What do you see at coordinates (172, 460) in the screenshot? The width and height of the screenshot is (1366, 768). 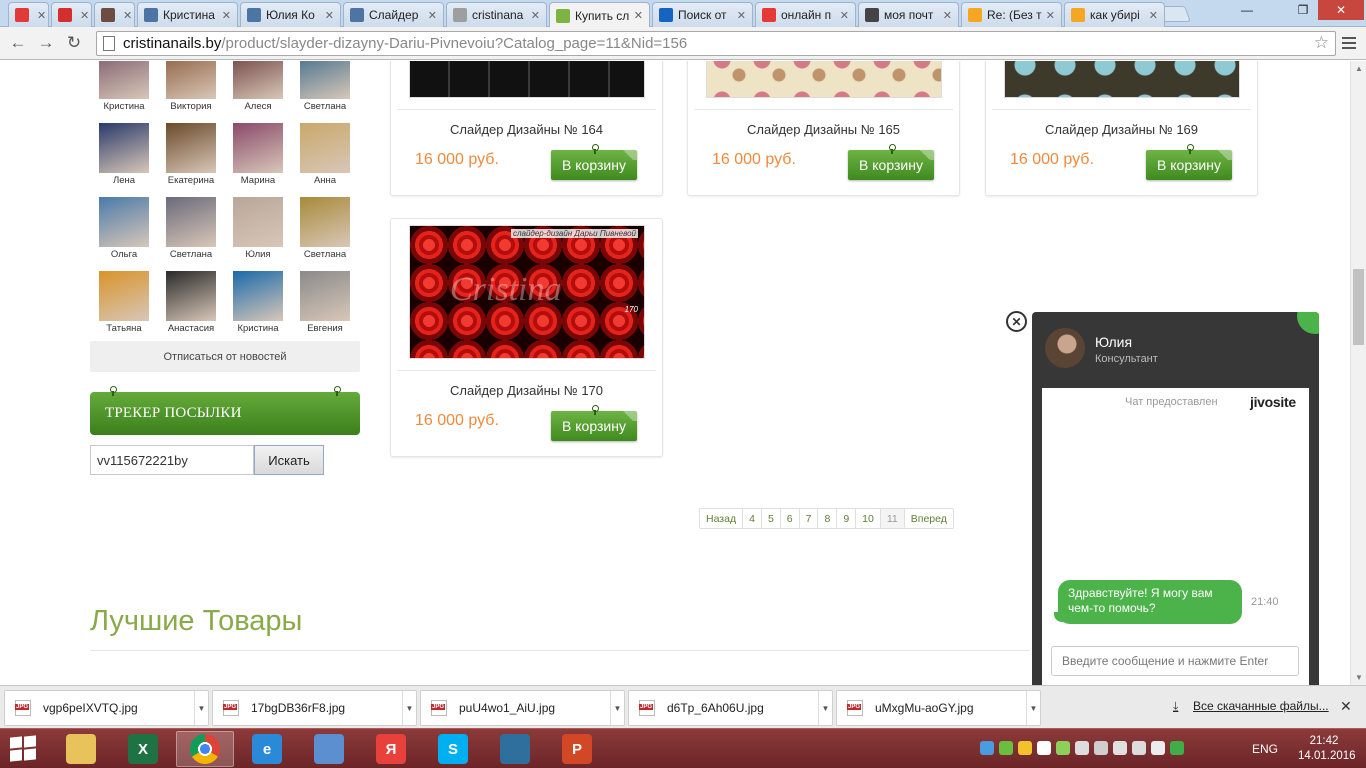 I see `tracking-number-input: vv115672221by` at bounding box center [172, 460].